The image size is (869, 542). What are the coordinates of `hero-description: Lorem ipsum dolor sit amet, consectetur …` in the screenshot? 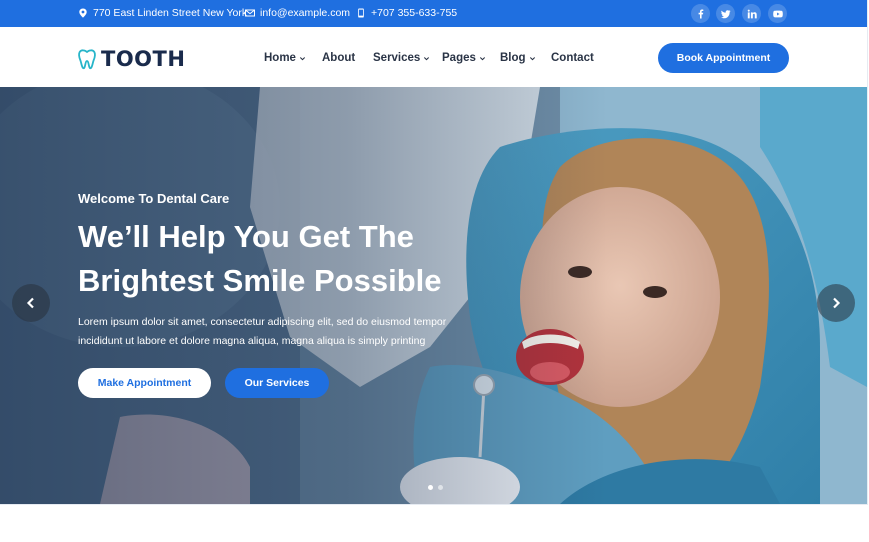 It's located at (273, 332).